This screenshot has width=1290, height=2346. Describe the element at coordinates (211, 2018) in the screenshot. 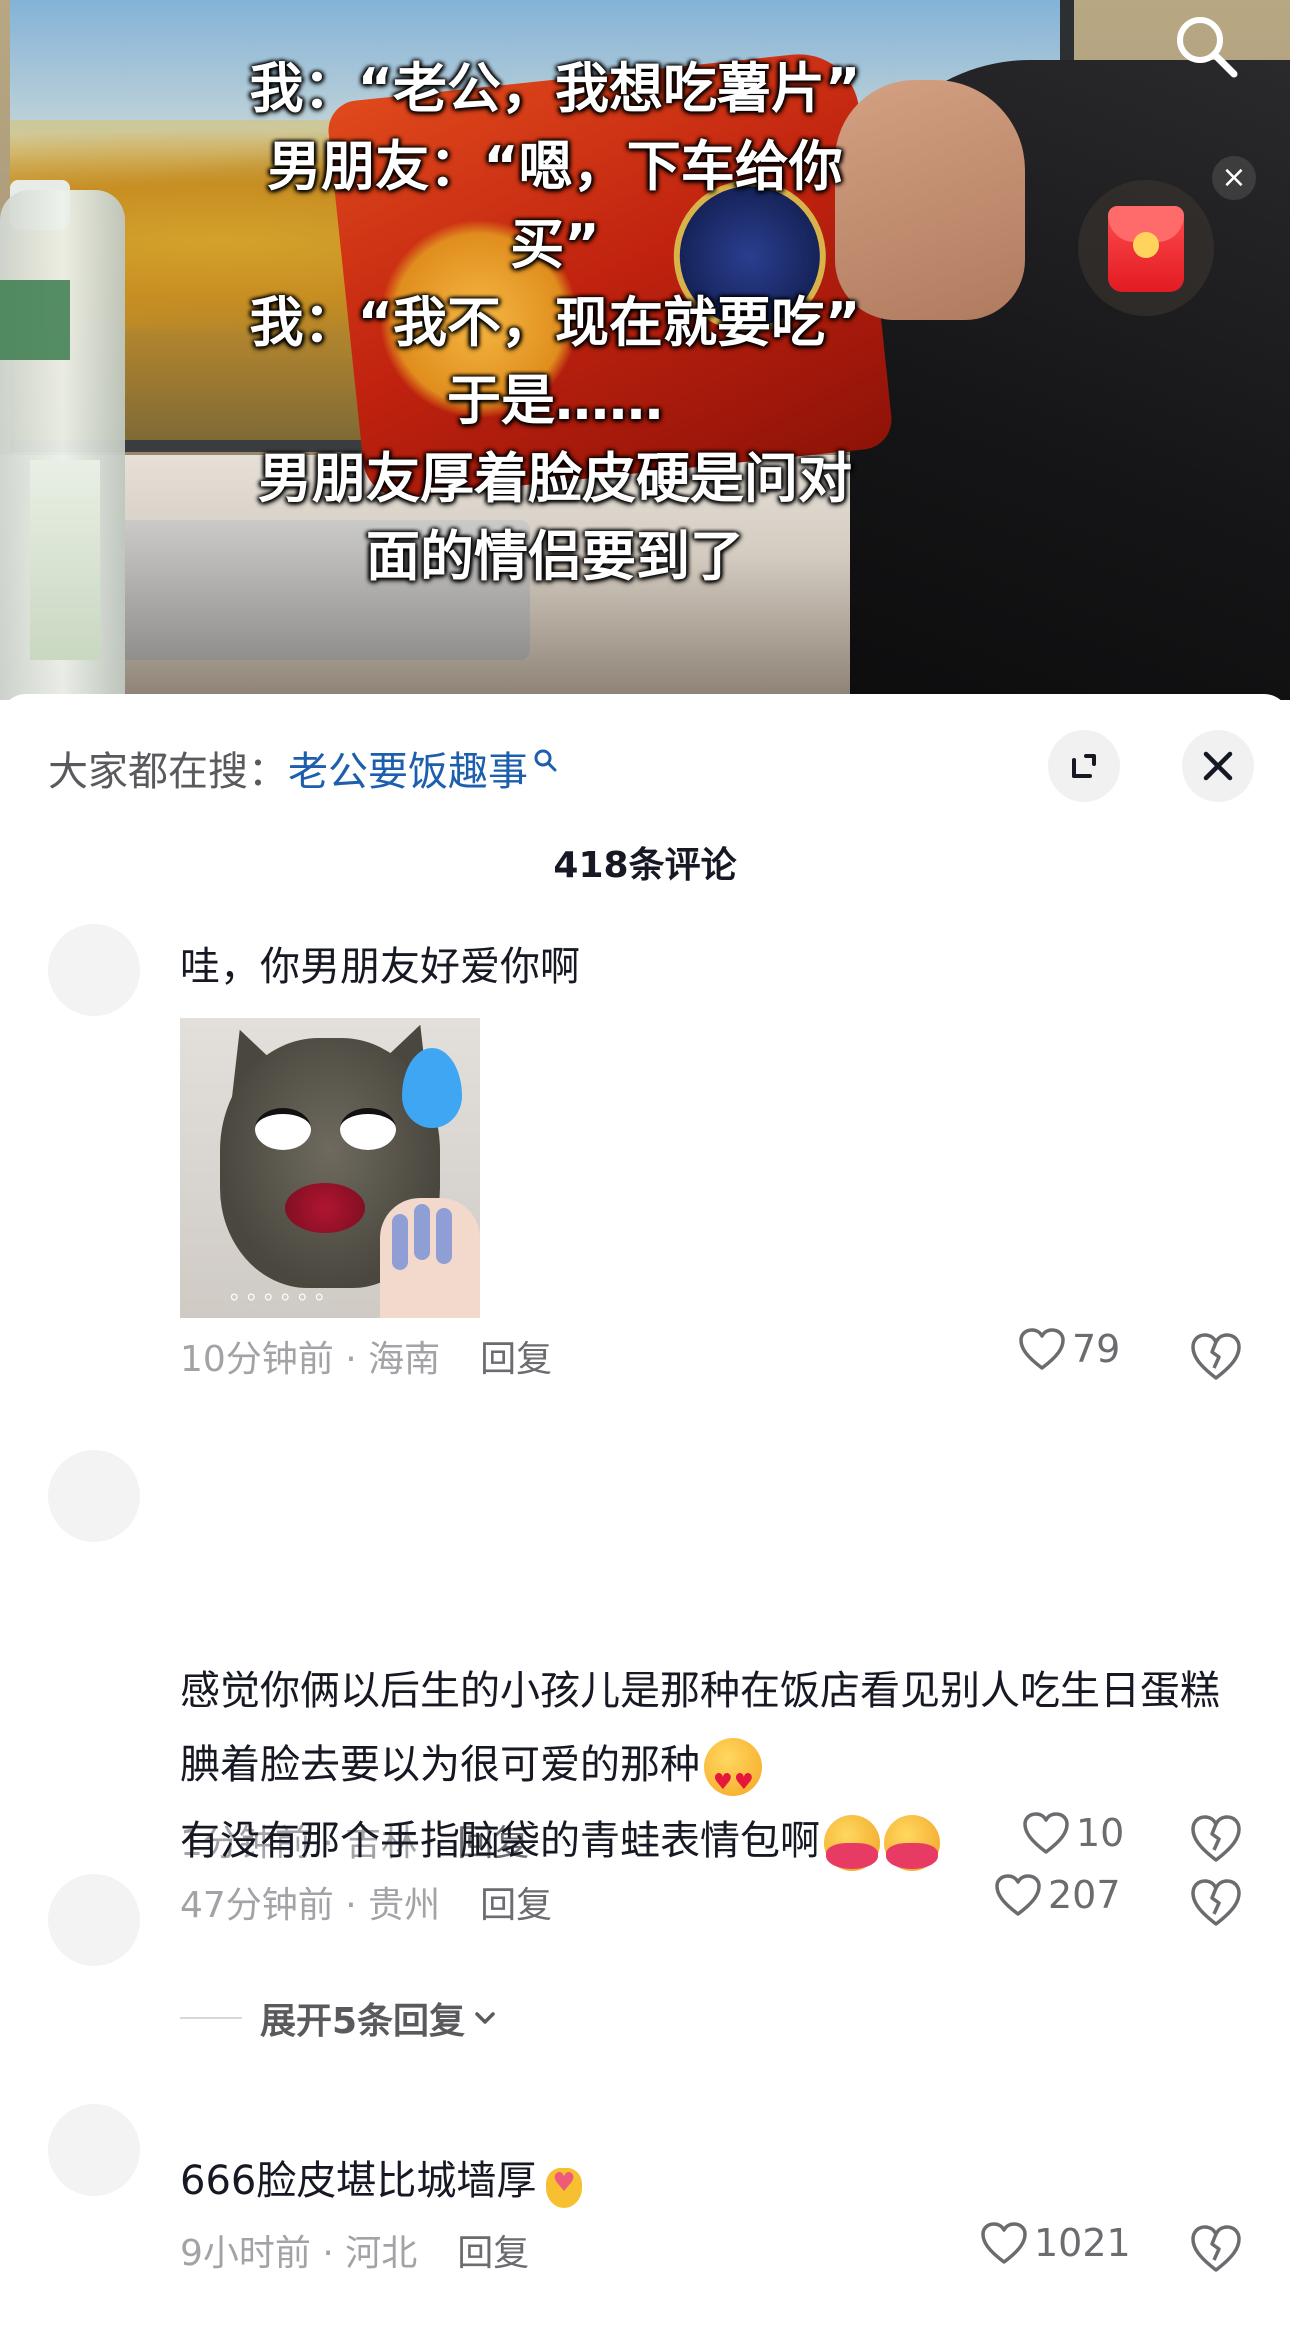

I see `divider` at that location.